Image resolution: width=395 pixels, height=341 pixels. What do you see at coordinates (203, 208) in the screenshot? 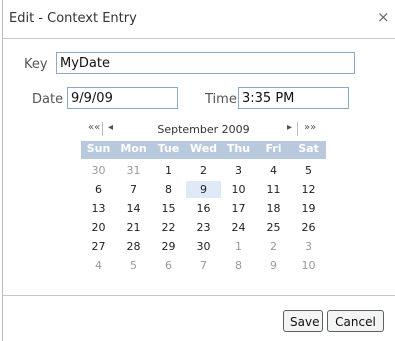
I see `calendar-day: 16` at bounding box center [203, 208].